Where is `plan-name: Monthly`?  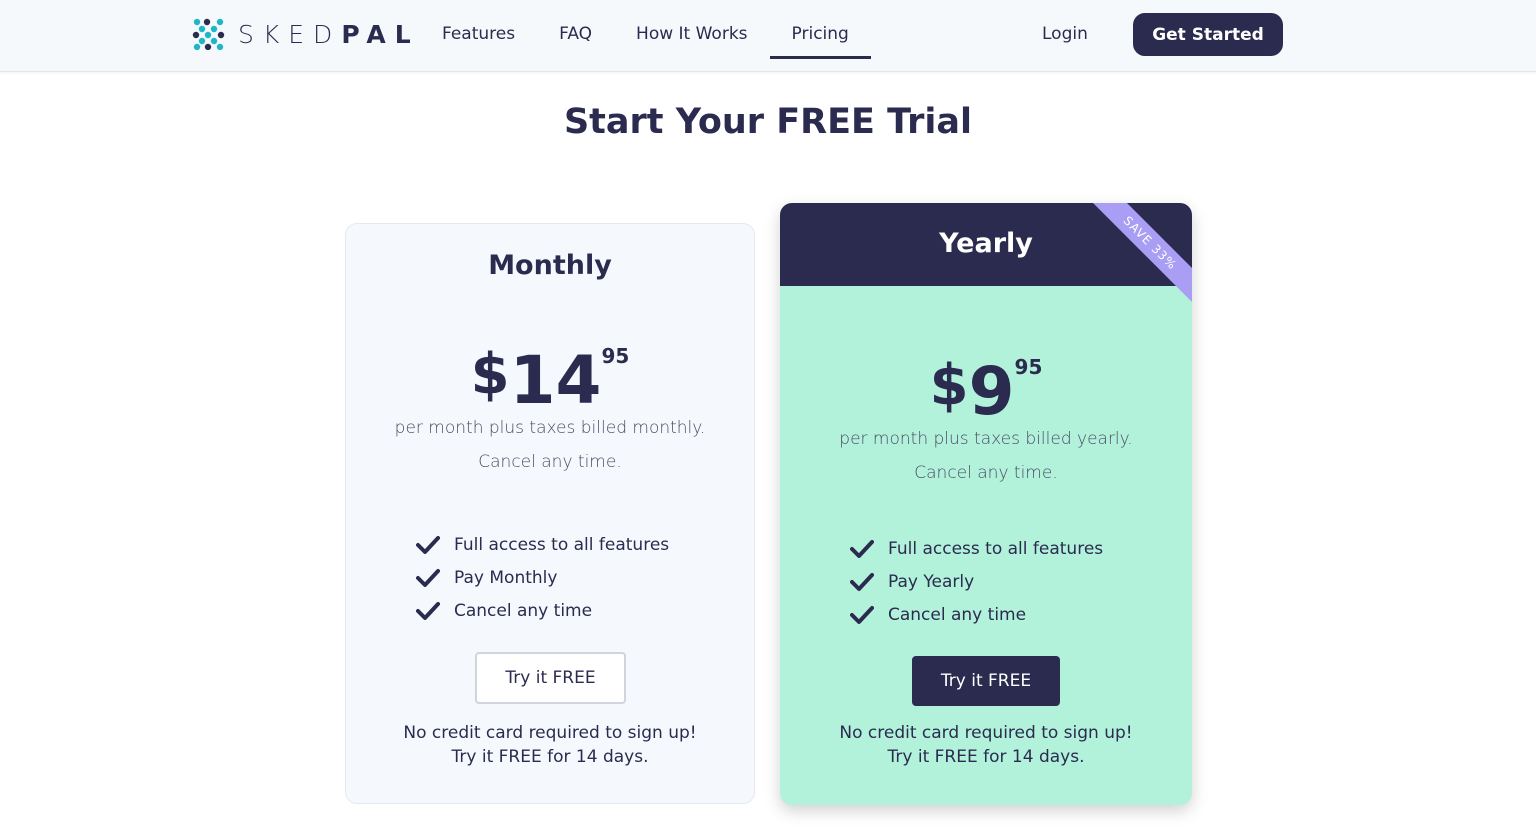 plan-name: Monthly is located at coordinates (550, 265).